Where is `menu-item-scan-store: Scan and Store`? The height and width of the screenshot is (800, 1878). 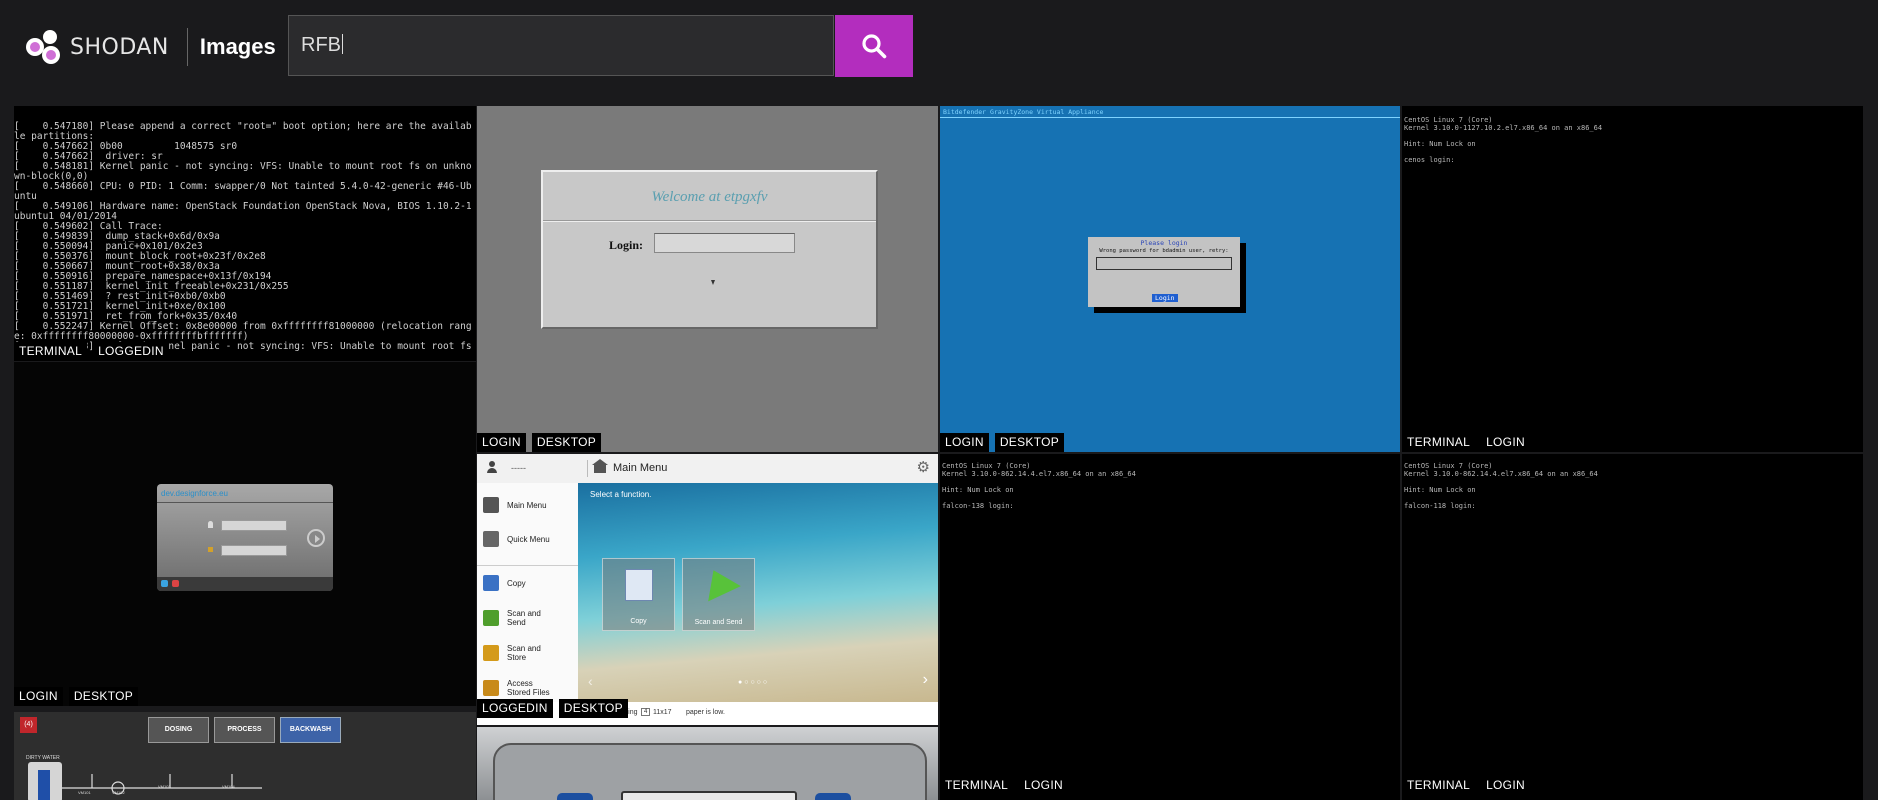 menu-item-scan-store: Scan and Store is located at coordinates (528, 653).